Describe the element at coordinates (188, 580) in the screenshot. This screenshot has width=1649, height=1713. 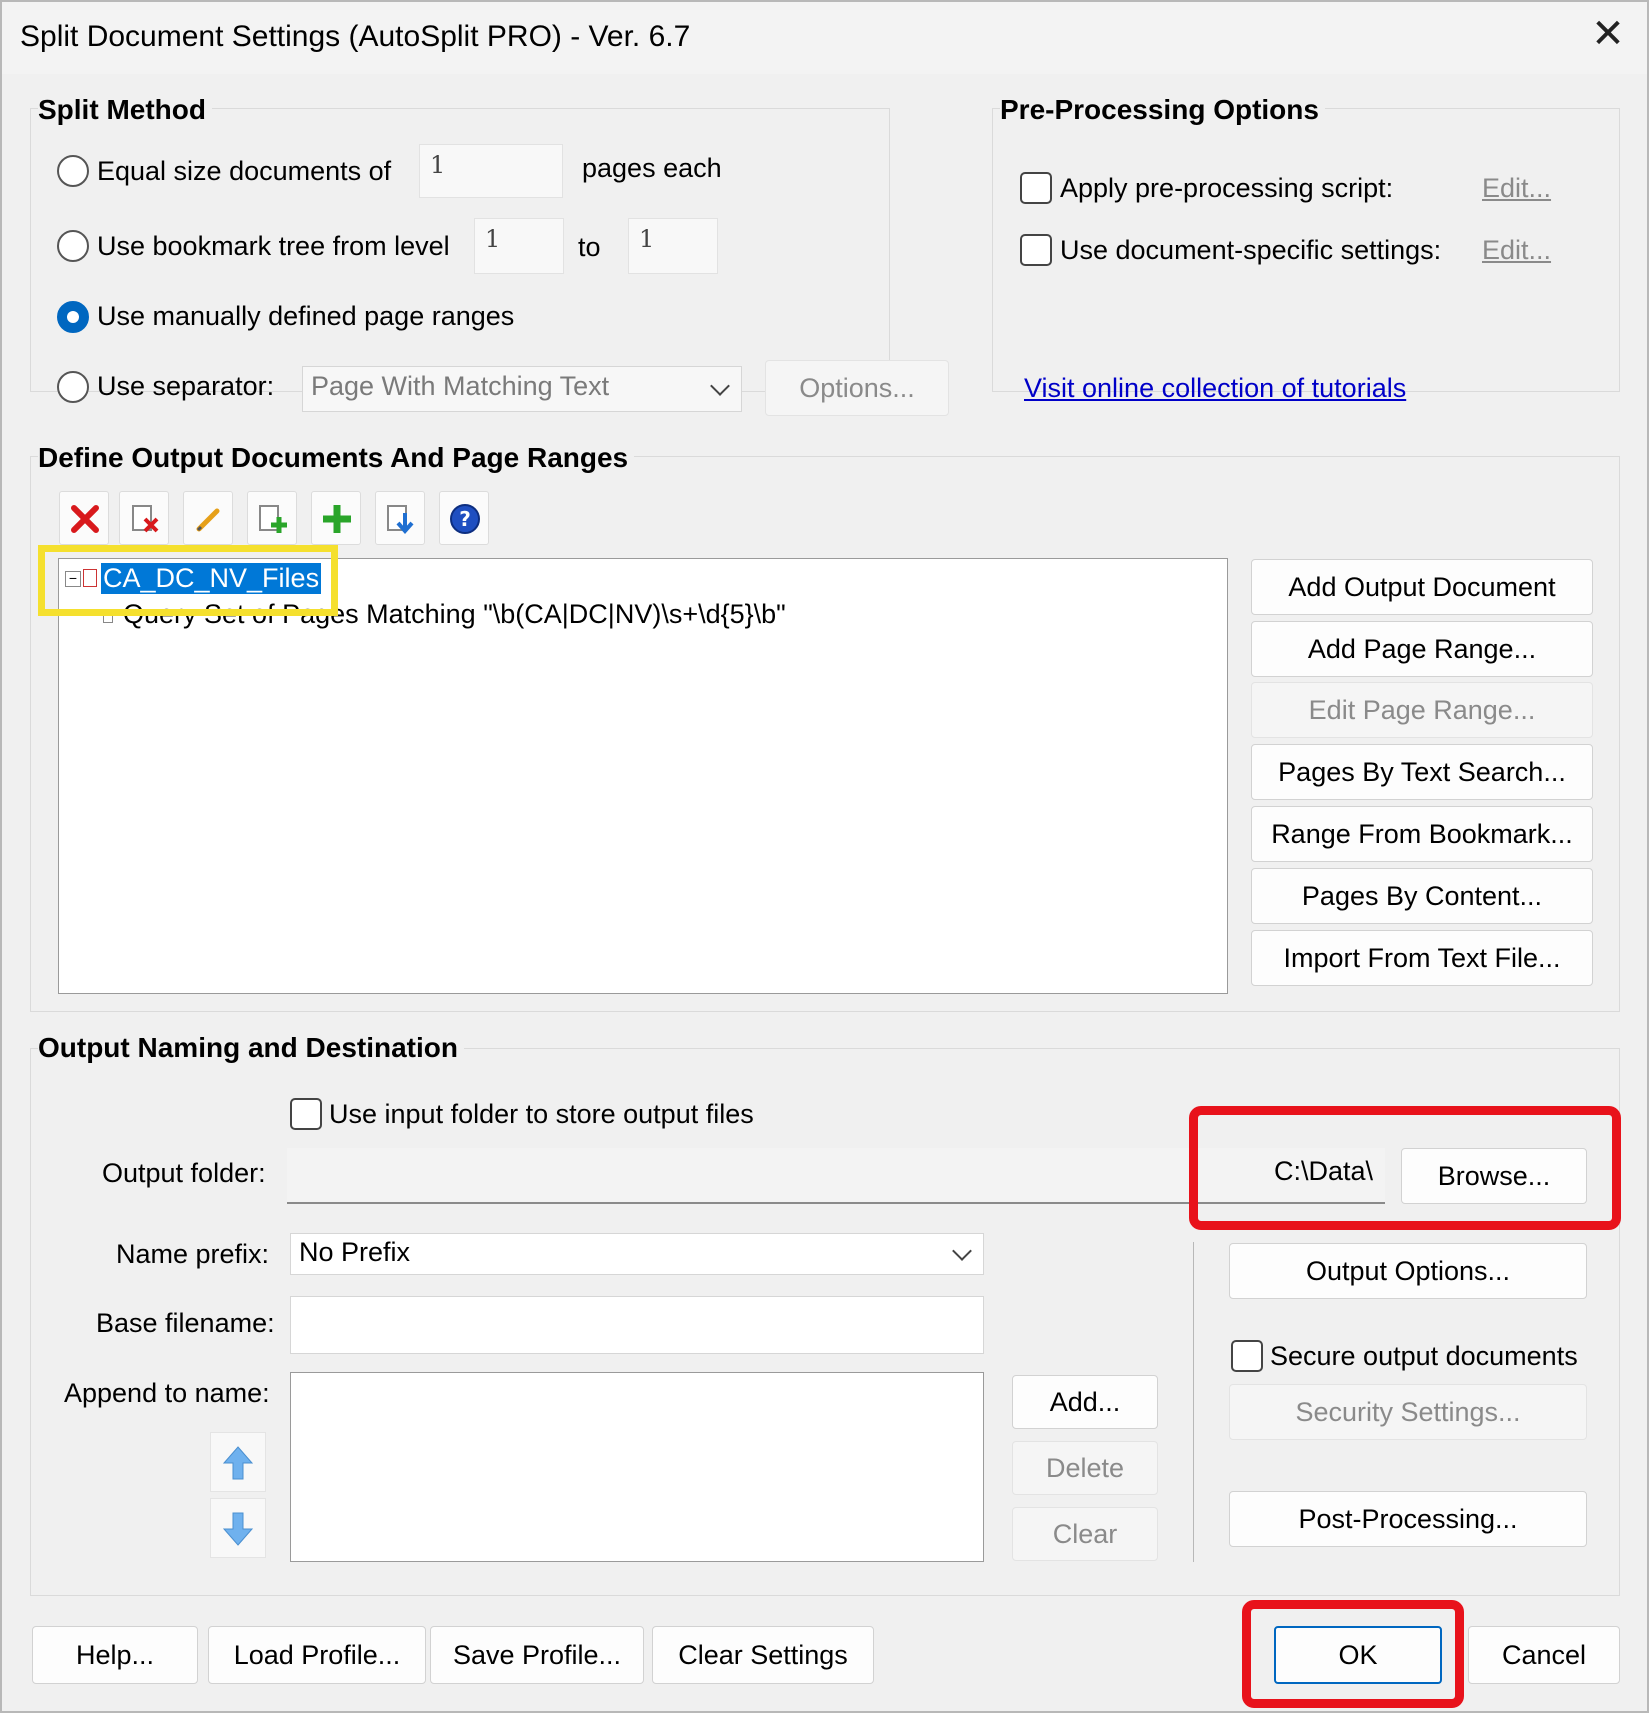
I see `yellow-highlight-box` at that location.